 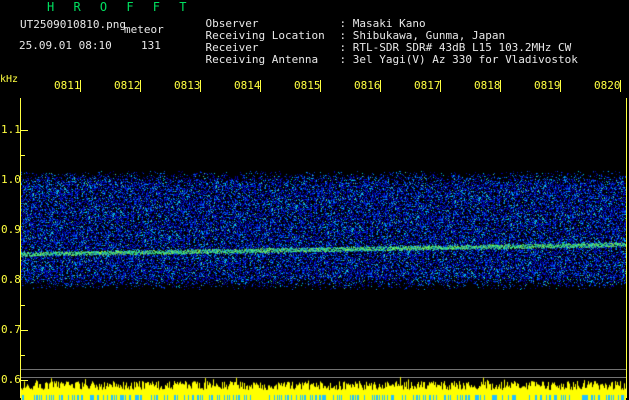 What do you see at coordinates (458, 59) in the screenshot?
I see `info-value: : 3el Yagi(V) Az 330 for Vladivostok` at bounding box center [458, 59].